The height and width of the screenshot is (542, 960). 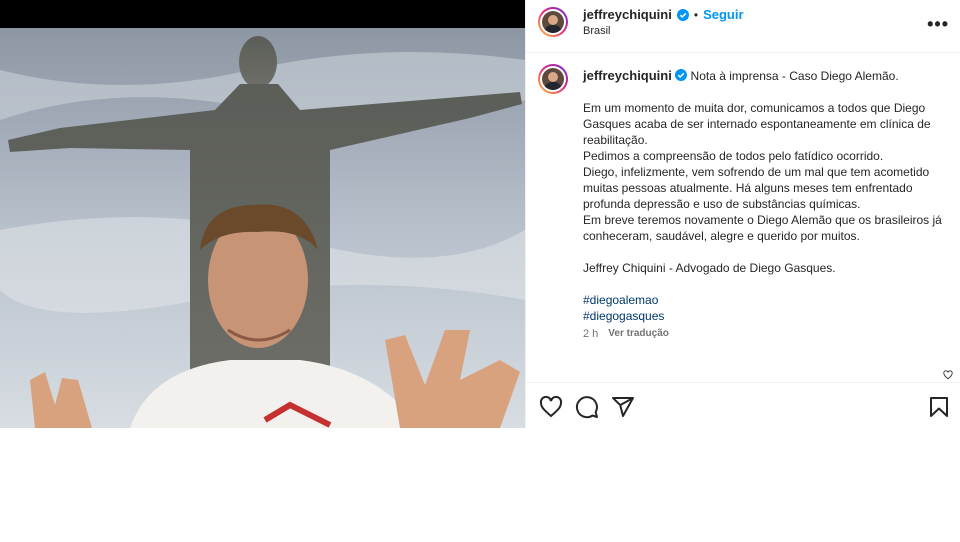 What do you see at coordinates (794, 76) in the screenshot?
I see `caption-headline: Nota à imprensa - Caso Diego Alemão.` at bounding box center [794, 76].